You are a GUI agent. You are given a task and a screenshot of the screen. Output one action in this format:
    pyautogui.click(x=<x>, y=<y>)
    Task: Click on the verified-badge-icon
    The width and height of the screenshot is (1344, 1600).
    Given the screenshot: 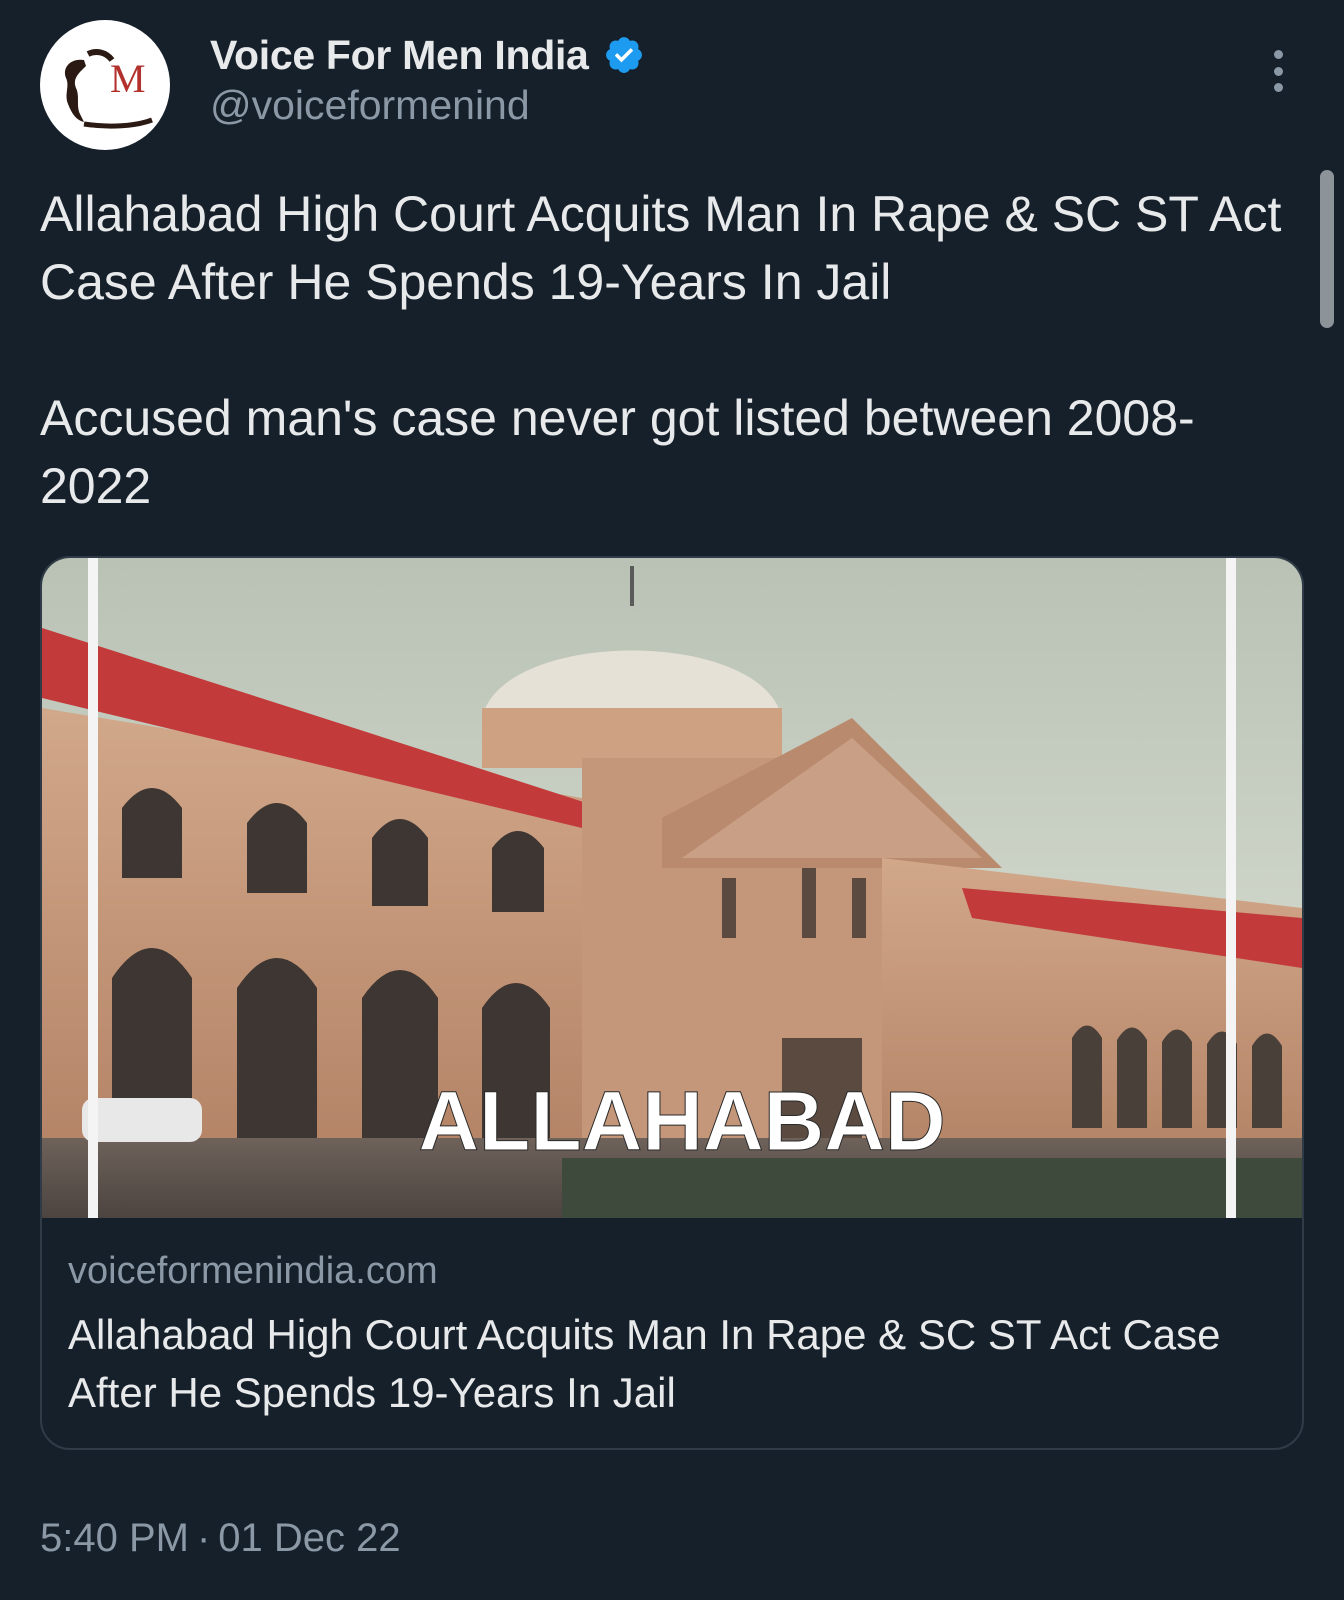 What is the action you would take?
    pyautogui.click(x=624, y=55)
    